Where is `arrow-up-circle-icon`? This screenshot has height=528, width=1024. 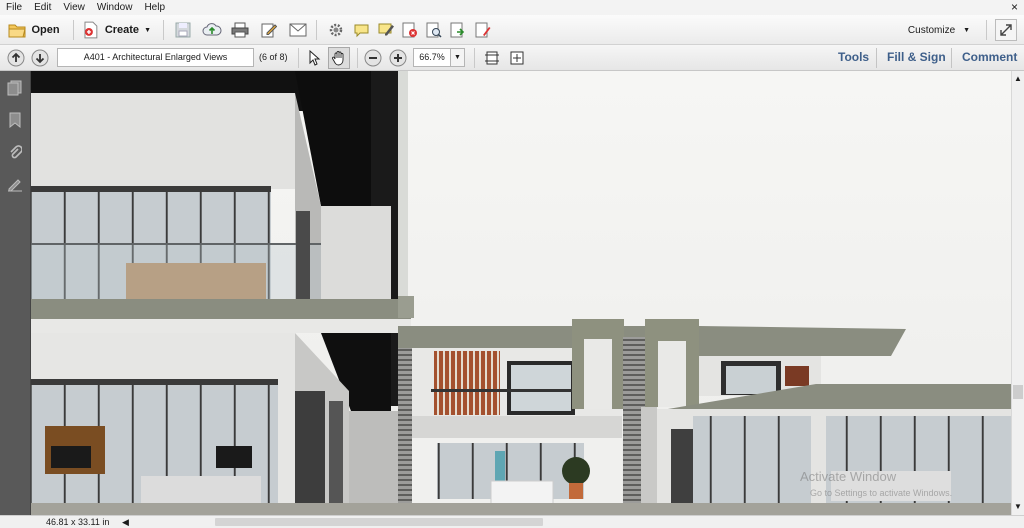 arrow-up-circle-icon is located at coordinates (16, 58).